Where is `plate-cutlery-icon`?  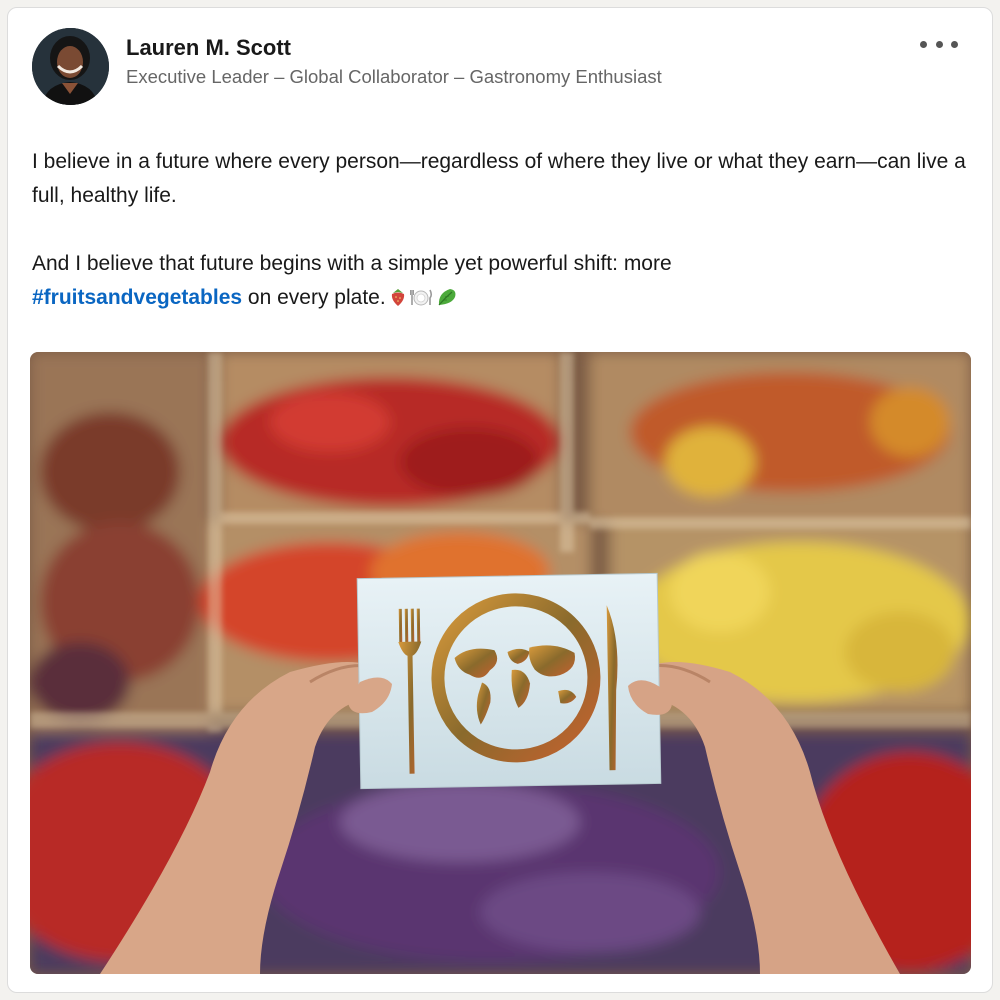
plate-cutlery-icon is located at coordinates (420, 297).